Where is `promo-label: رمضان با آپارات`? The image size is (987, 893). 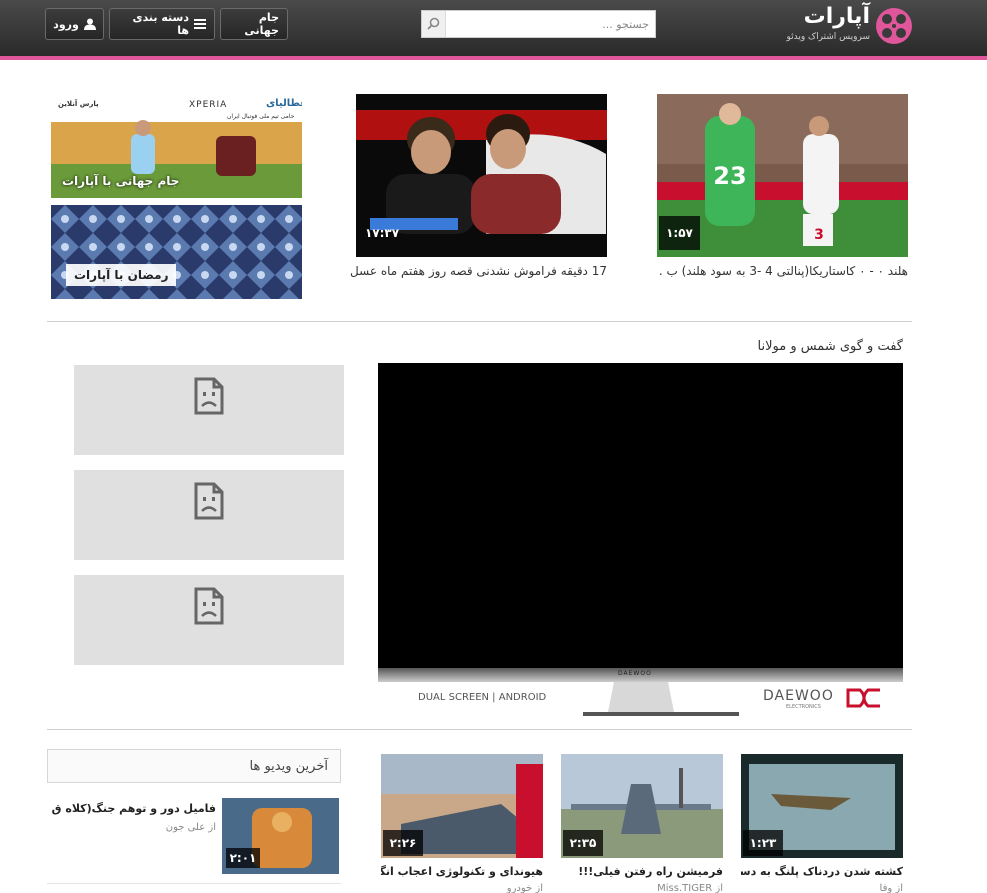 promo-label: رمضان با آپارات is located at coordinates (121, 275).